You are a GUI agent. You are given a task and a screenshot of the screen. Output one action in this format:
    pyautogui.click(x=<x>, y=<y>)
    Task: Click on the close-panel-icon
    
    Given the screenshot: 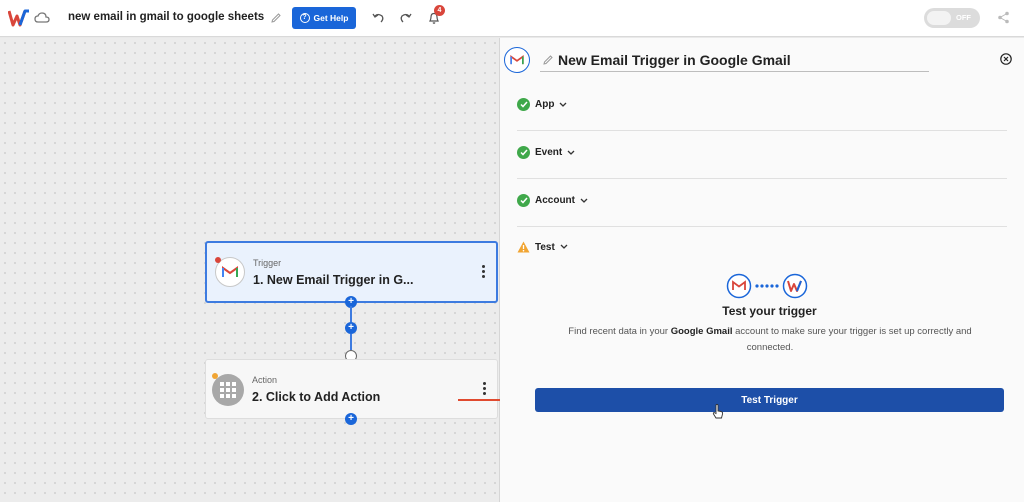 What is the action you would take?
    pyautogui.click(x=1006, y=59)
    